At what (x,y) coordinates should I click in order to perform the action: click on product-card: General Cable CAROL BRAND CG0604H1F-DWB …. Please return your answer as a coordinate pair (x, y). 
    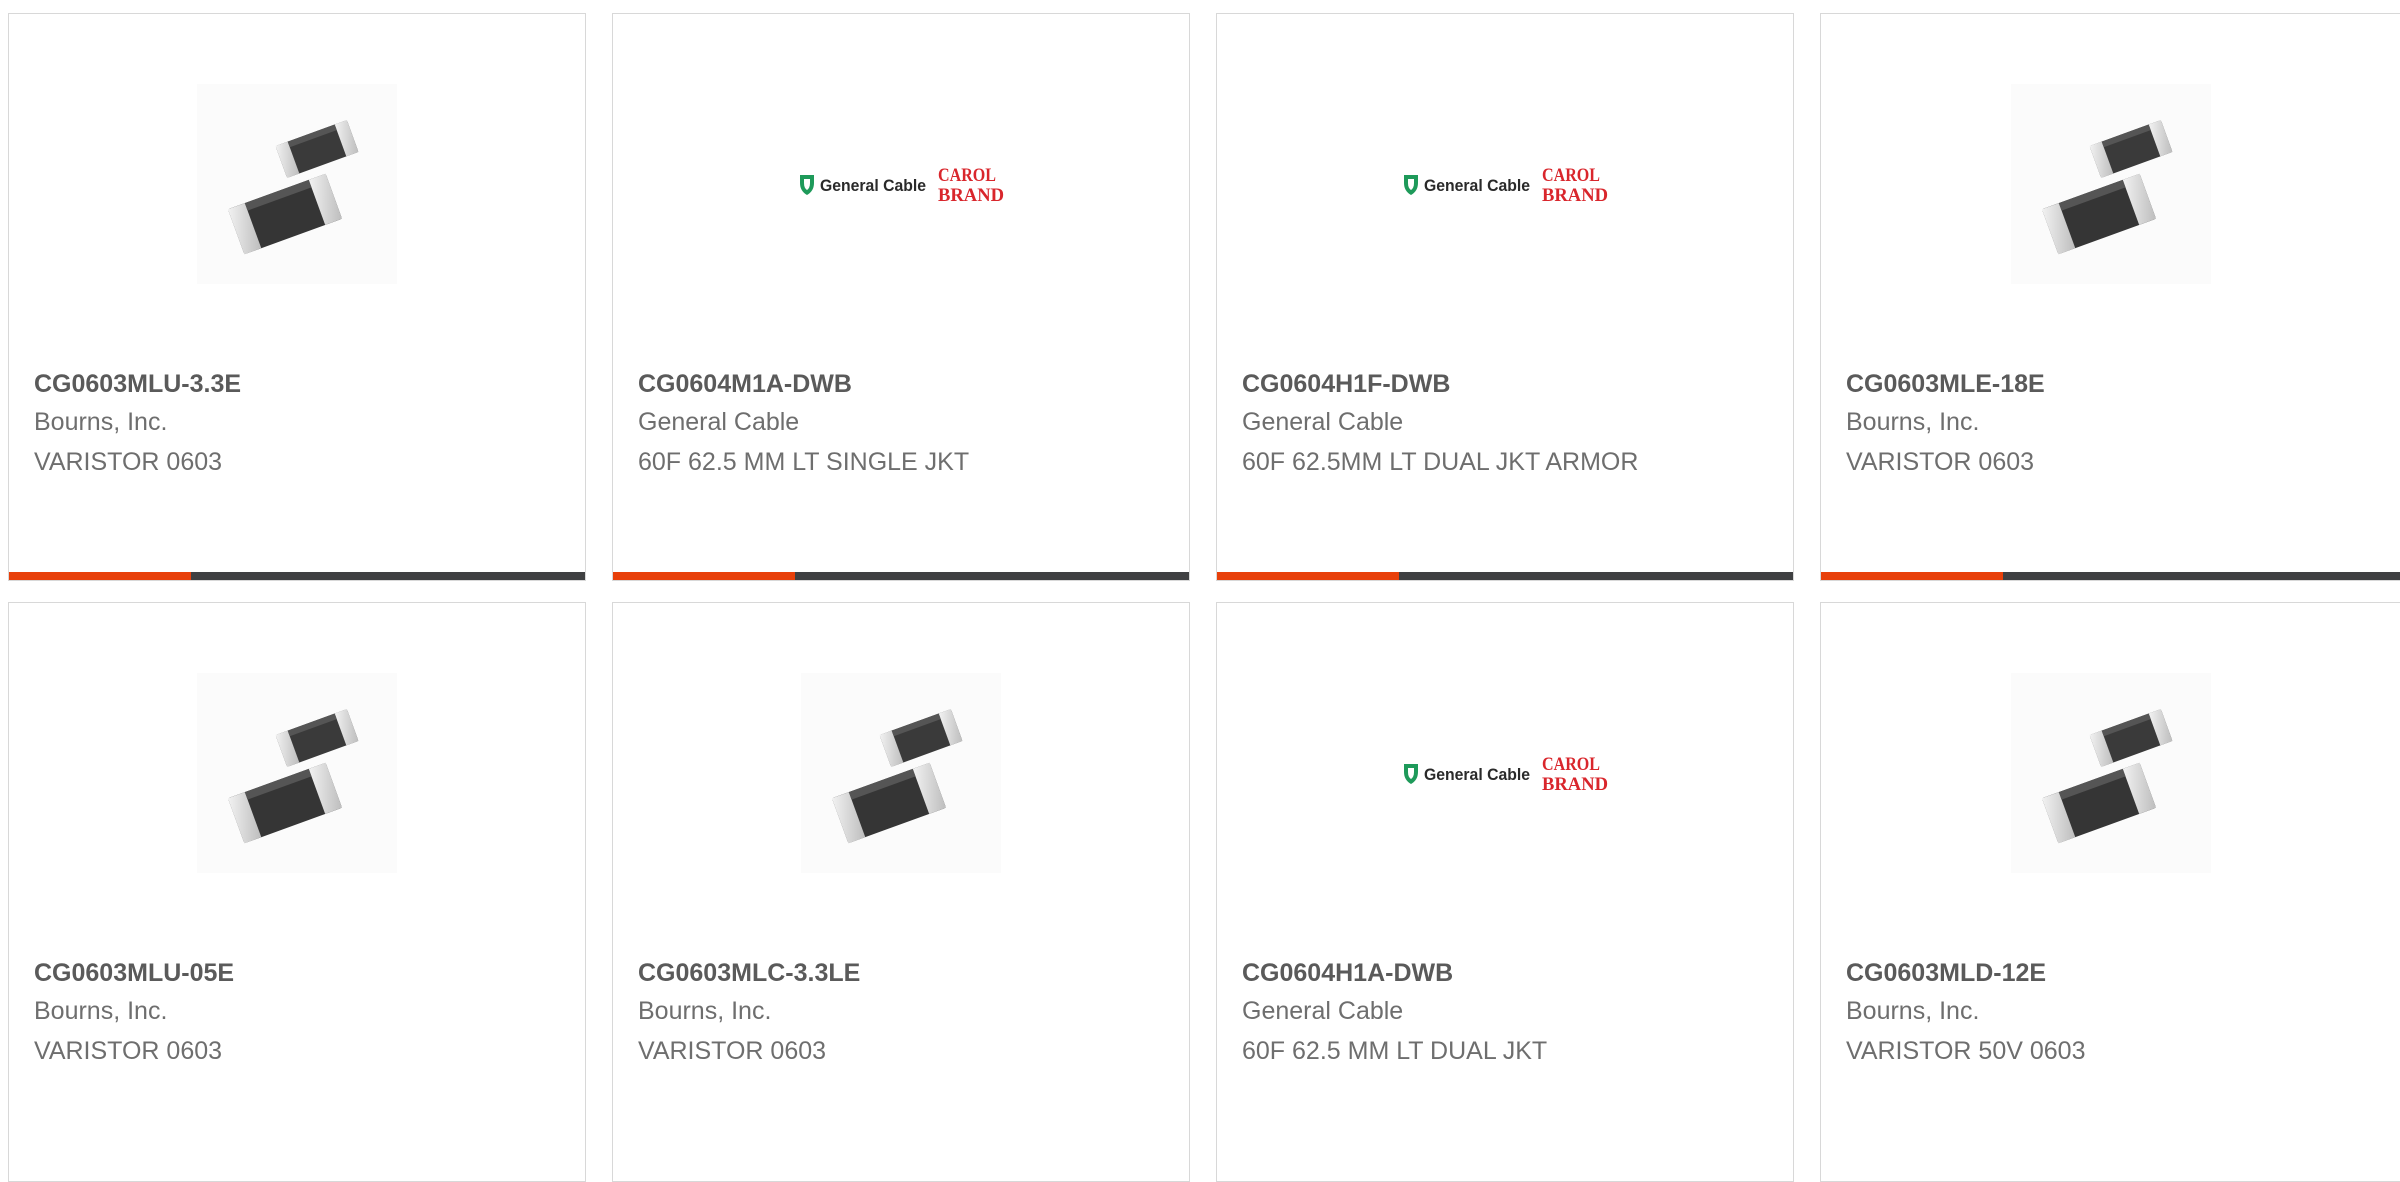
    Looking at the image, I should click on (1505, 297).